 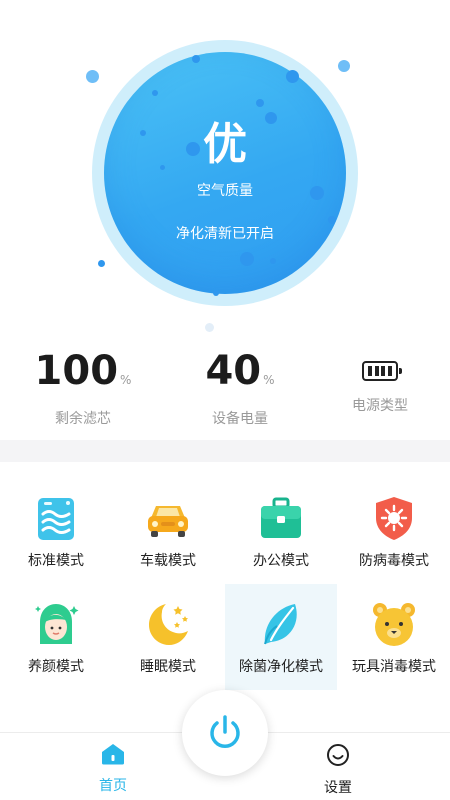 I want to click on mode-label: 车载模式, so click(x=168, y=561).